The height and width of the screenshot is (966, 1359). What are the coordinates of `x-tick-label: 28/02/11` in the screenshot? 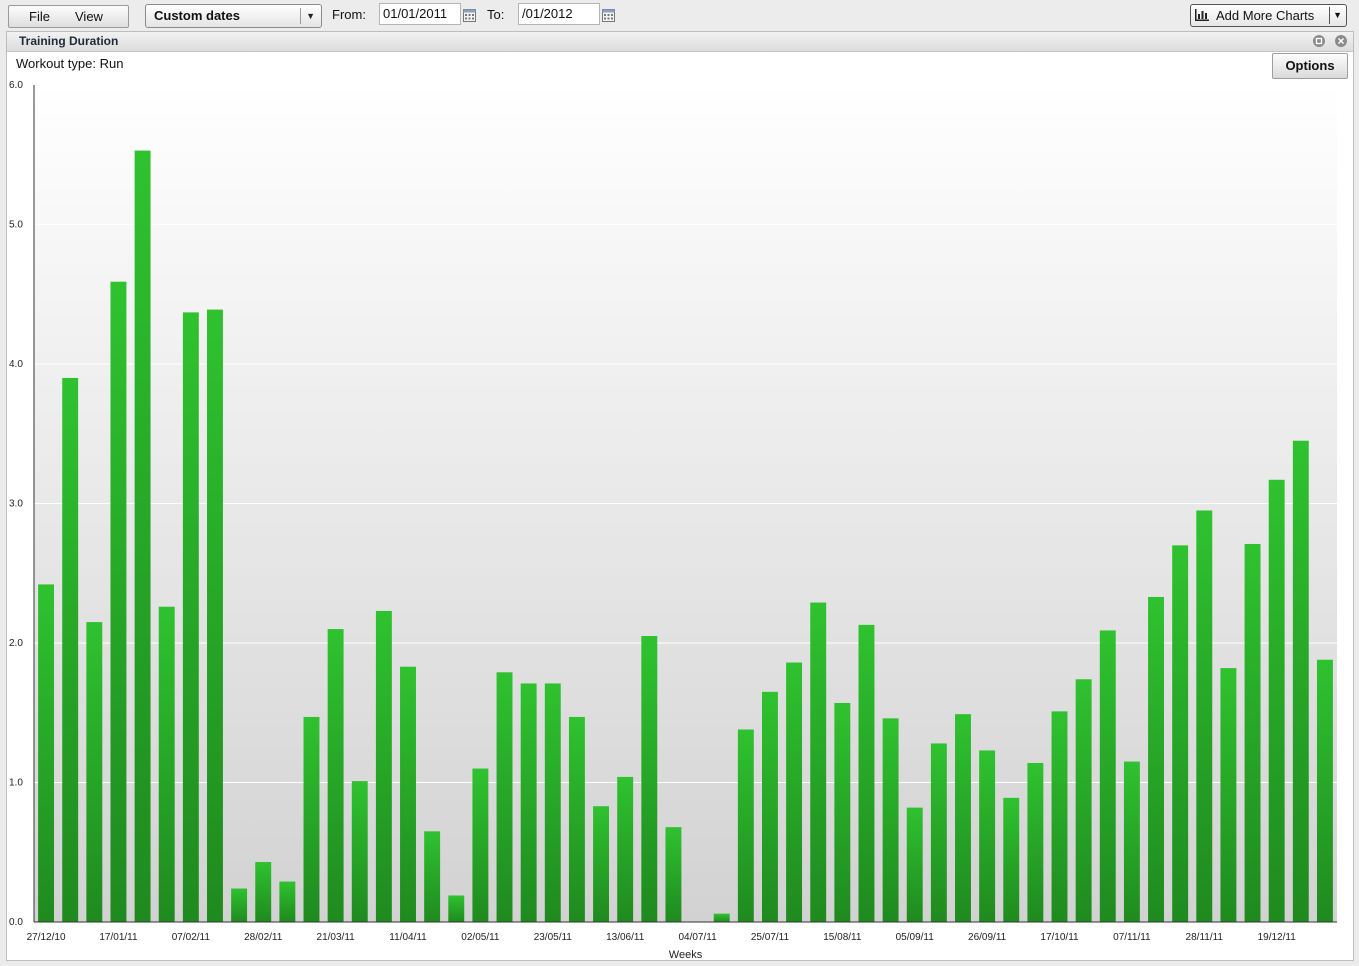 It's located at (263, 937).